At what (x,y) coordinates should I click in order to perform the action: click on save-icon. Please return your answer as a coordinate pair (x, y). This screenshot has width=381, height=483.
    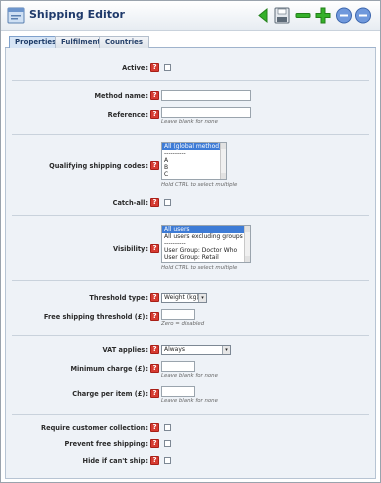
    Looking at the image, I should click on (282, 15).